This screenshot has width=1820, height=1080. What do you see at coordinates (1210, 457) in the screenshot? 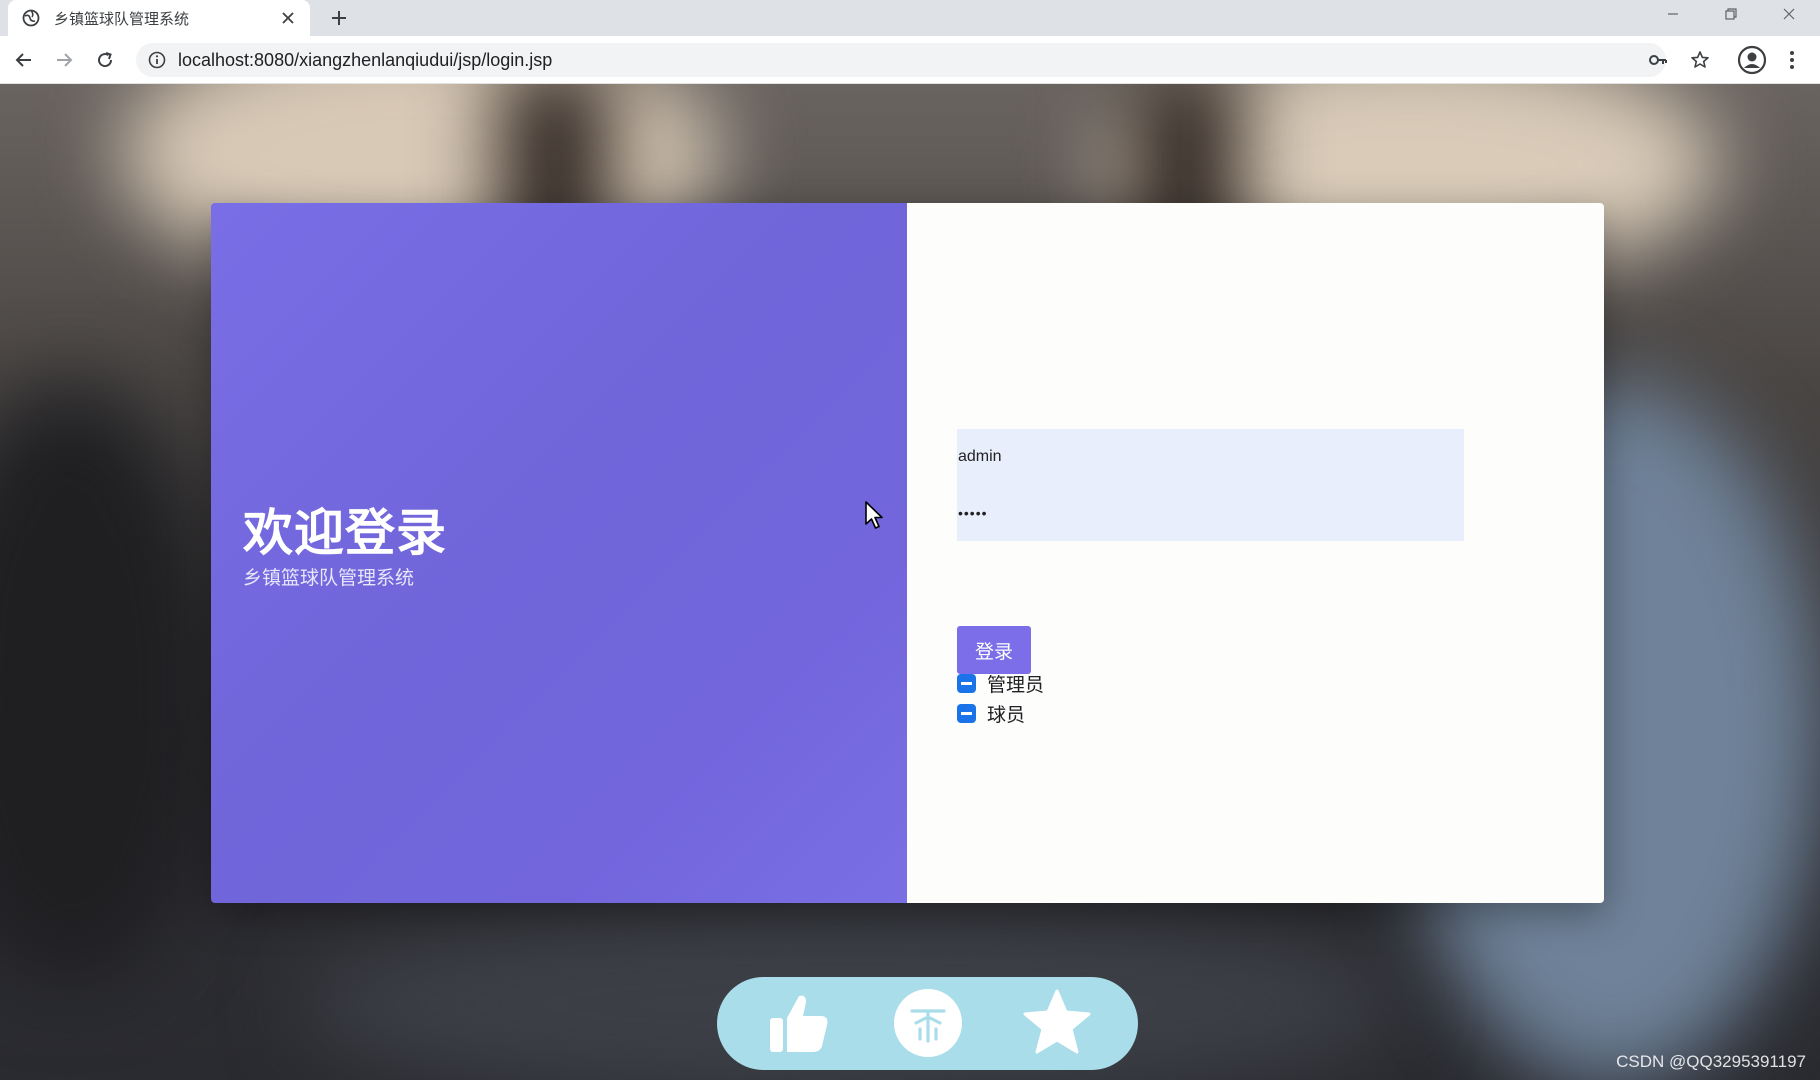
I see `username-input` at bounding box center [1210, 457].